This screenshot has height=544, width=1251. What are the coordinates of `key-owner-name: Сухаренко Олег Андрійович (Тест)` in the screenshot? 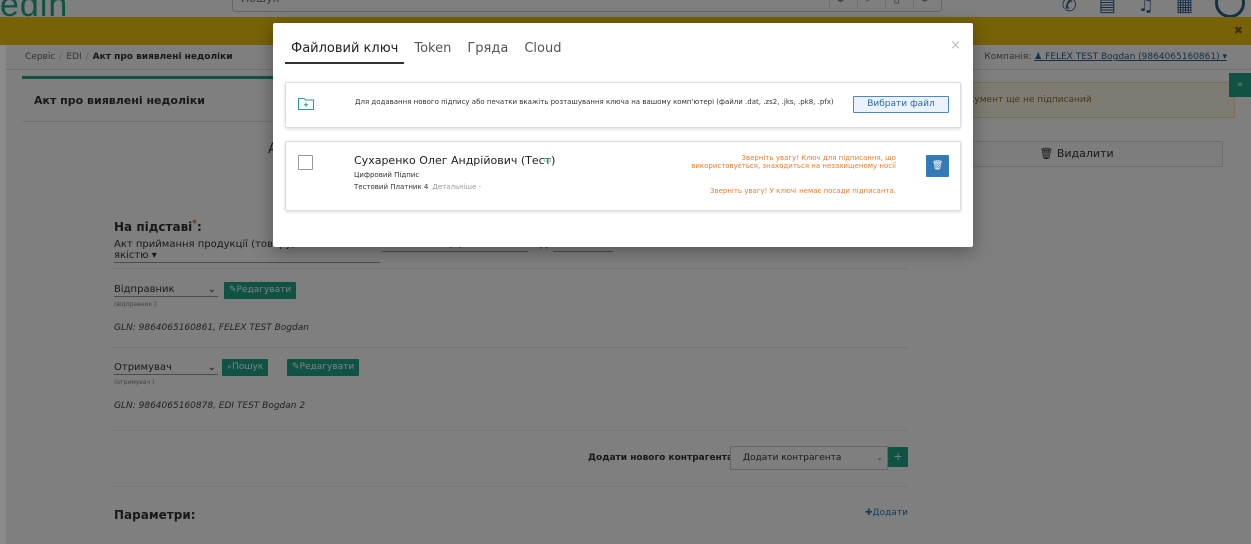 It's located at (455, 160).